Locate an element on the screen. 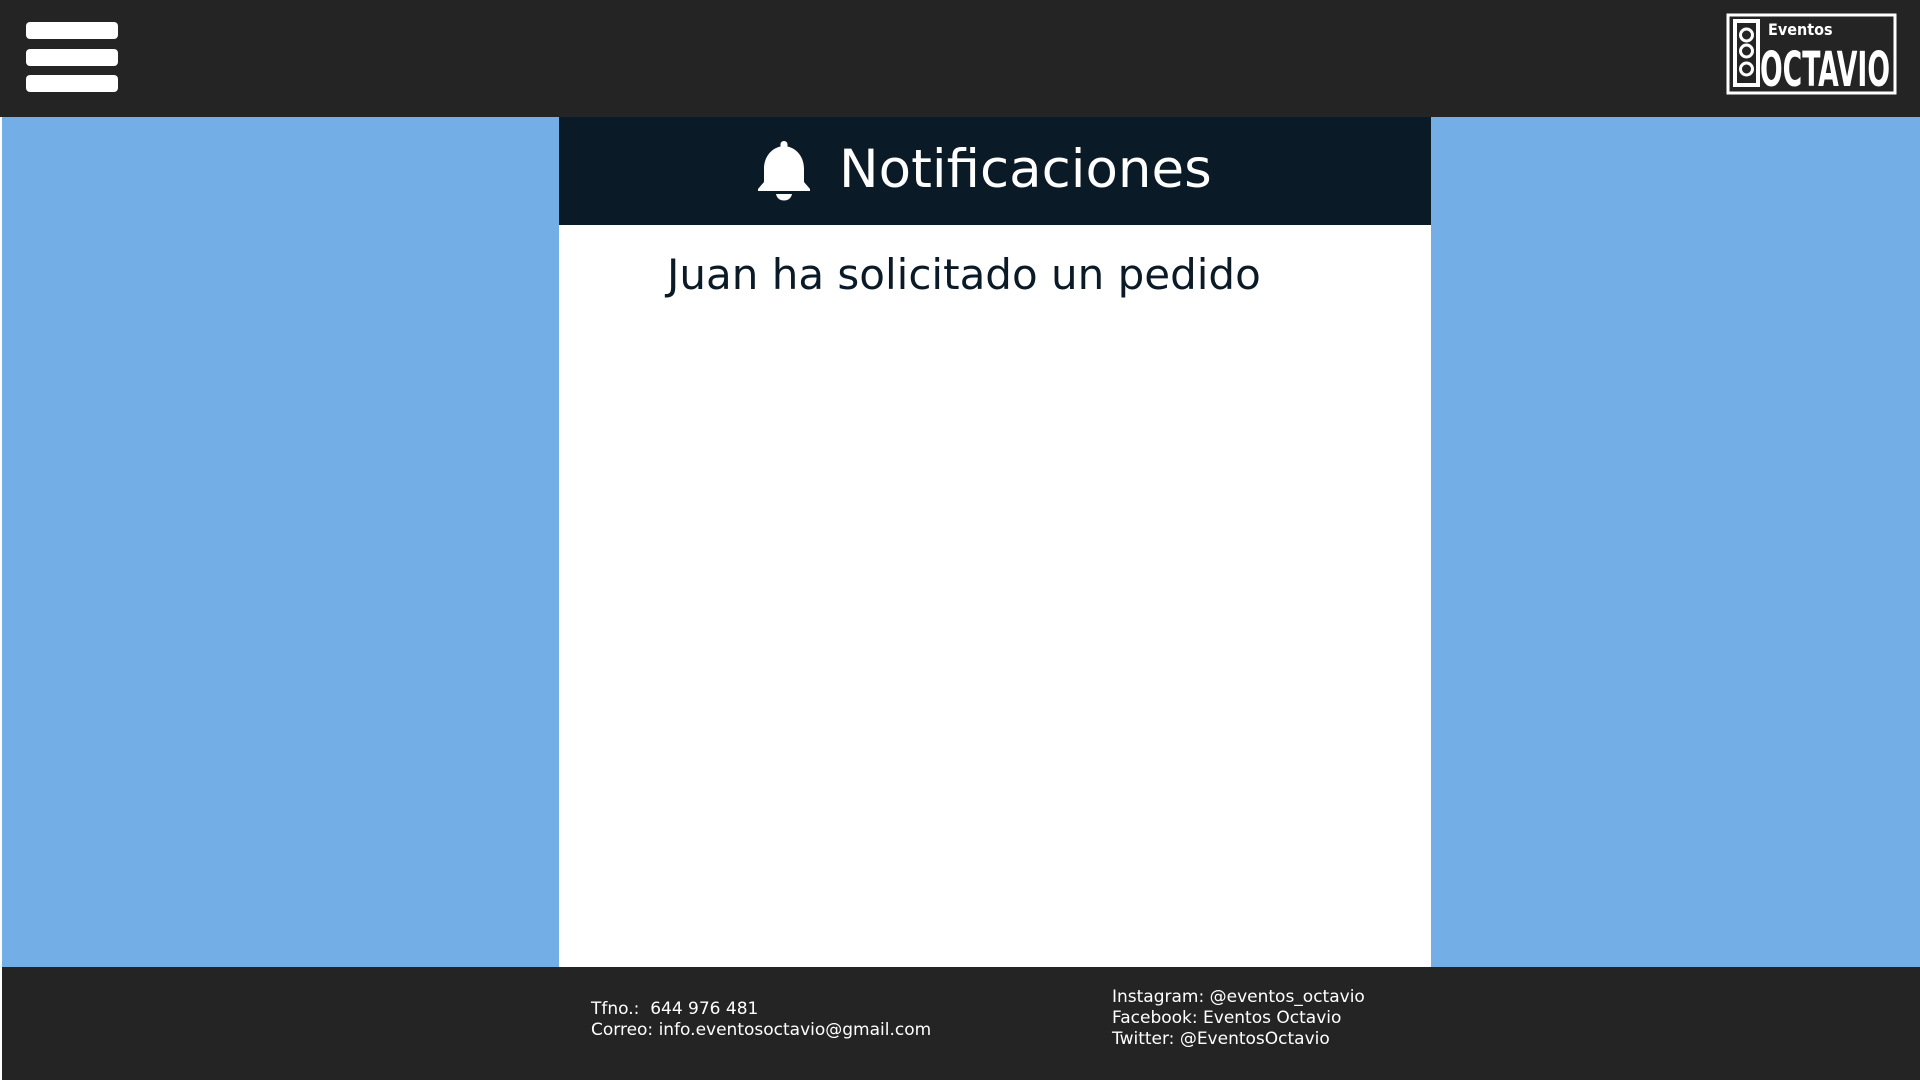 Image resolution: width=1920 pixels, height=1080 pixels. footer-instagram-line: Instagram: @eventos_octavio is located at coordinates (1238, 997).